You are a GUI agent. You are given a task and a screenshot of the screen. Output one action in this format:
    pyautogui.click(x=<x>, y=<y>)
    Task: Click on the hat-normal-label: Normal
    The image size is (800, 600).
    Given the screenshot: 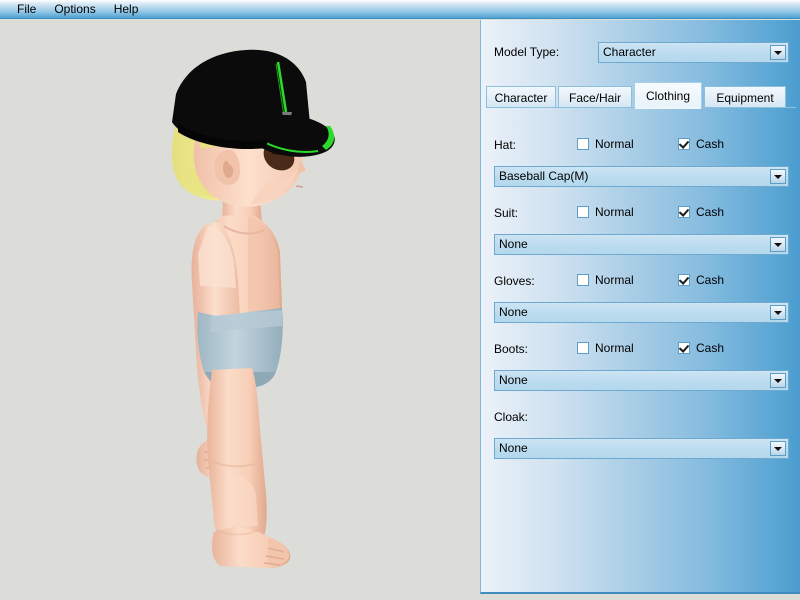 What is the action you would take?
    pyautogui.click(x=614, y=144)
    